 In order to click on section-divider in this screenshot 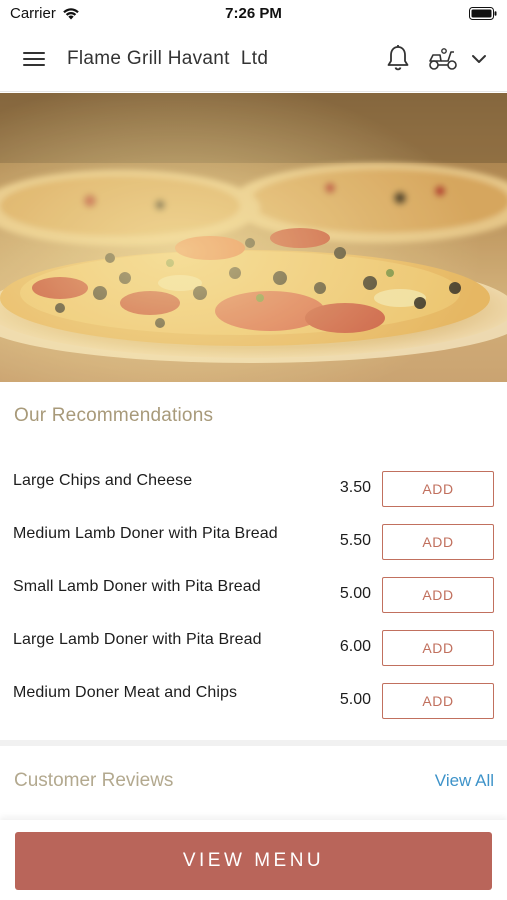, I will do `click(253, 743)`.